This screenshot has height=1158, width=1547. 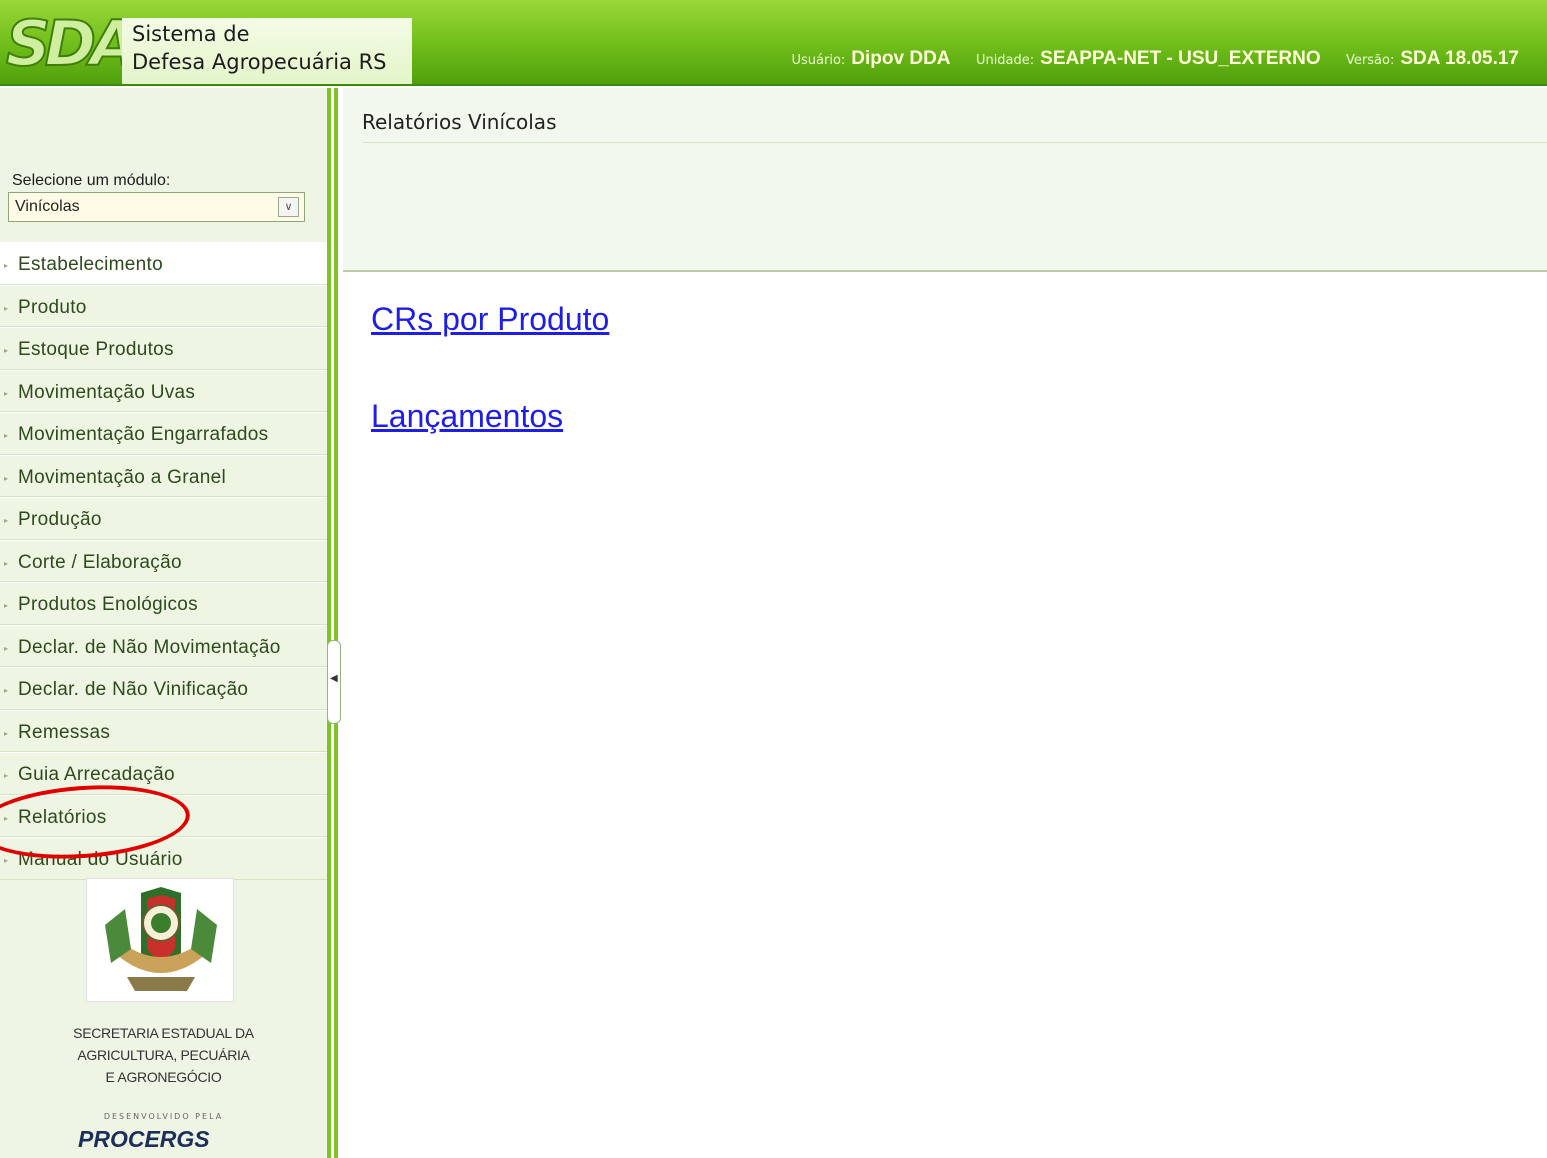 I want to click on unit-value: SEAPPA-NET - USU_EXTERNO, so click(x=1180, y=58).